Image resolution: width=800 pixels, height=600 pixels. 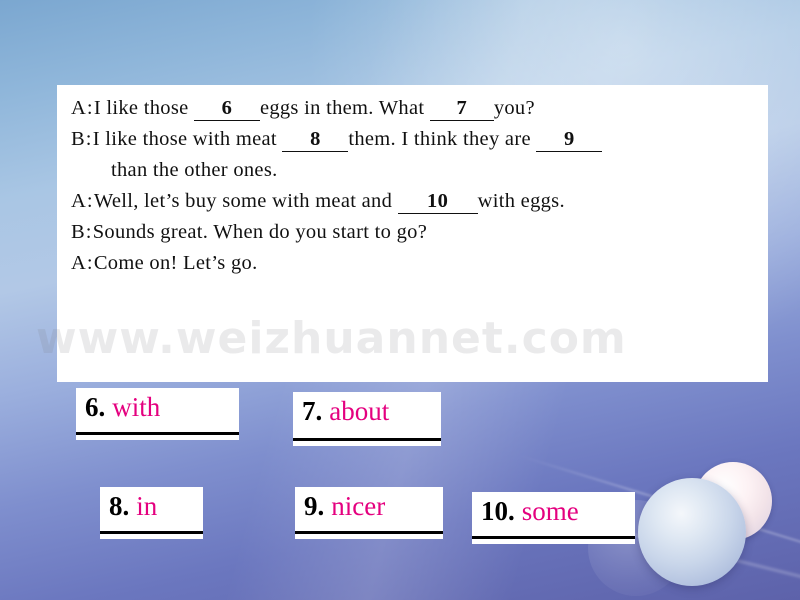 What do you see at coordinates (226, 108) in the screenshot?
I see `answer-blank-6: 6` at bounding box center [226, 108].